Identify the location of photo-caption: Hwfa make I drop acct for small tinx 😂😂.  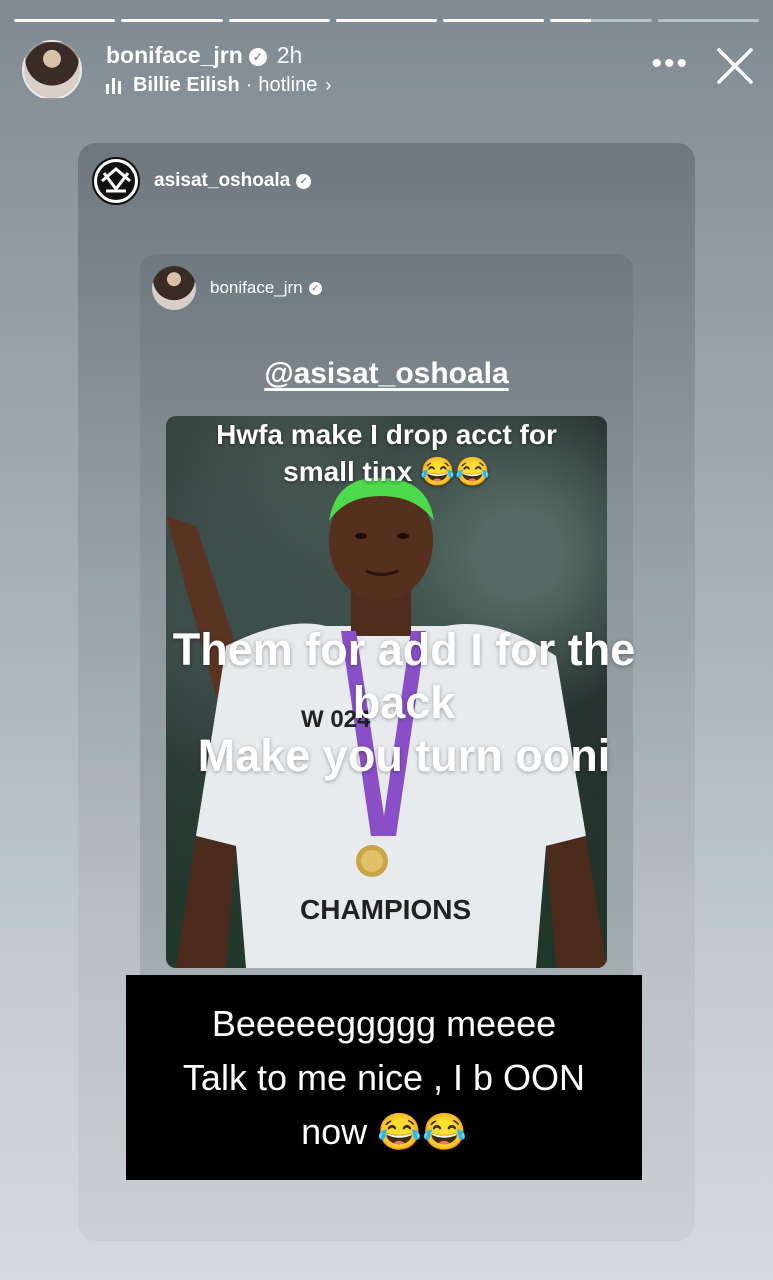
(386, 453).